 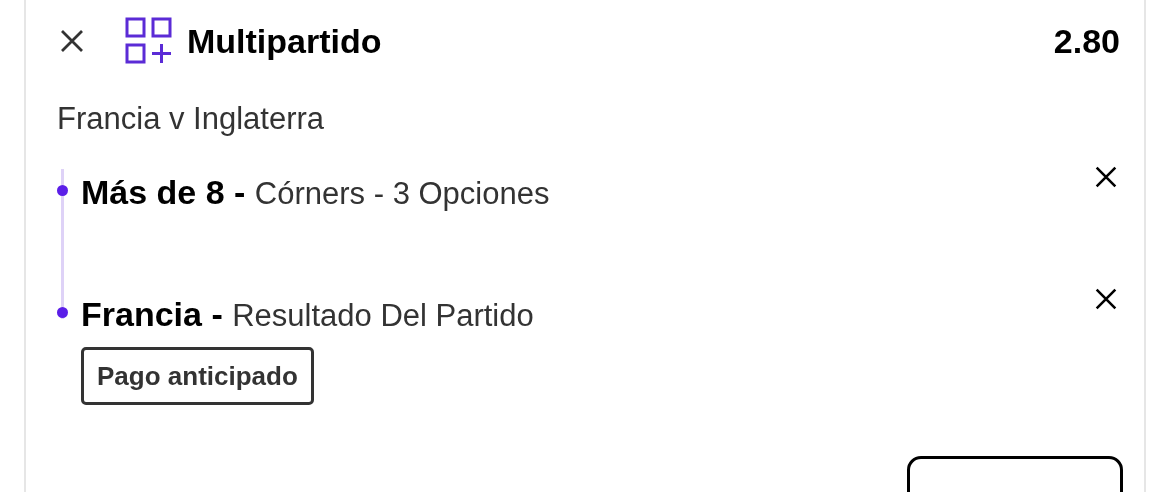 I want to click on early-payout-badge: Pago anticipado, so click(x=197, y=375).